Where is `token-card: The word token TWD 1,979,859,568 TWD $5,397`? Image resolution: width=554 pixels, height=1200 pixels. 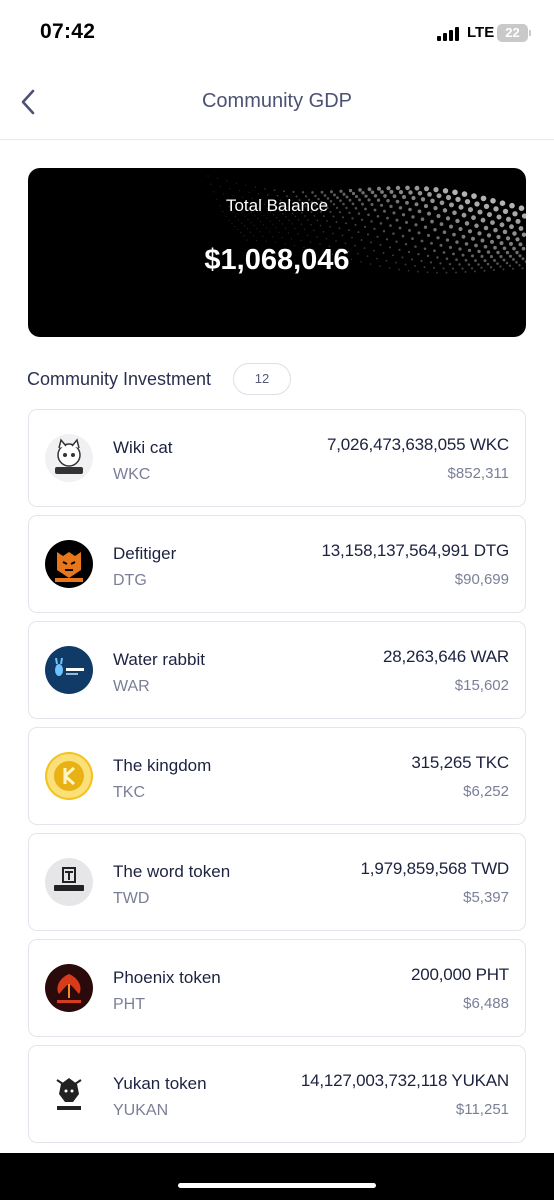
token-card: The word token TWD 1,979,859,568 TWD $5,397 is located at coordinates (277, 882).